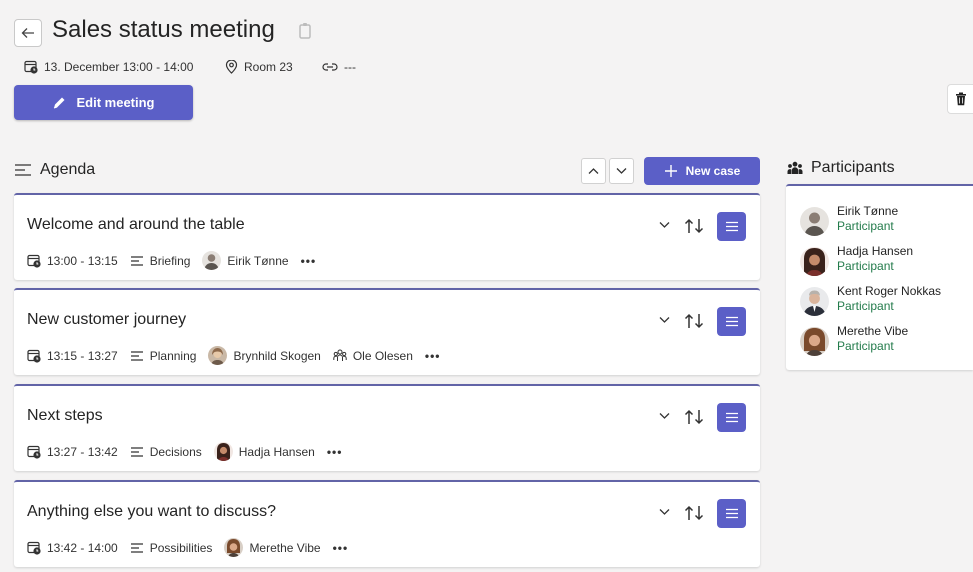 The image size is (973, 572). What do you see at coordinates (82, 451) in the screenshot?
I see `agenda-item-time: 13:27 - 13:42` at bounding box center [82, 451].